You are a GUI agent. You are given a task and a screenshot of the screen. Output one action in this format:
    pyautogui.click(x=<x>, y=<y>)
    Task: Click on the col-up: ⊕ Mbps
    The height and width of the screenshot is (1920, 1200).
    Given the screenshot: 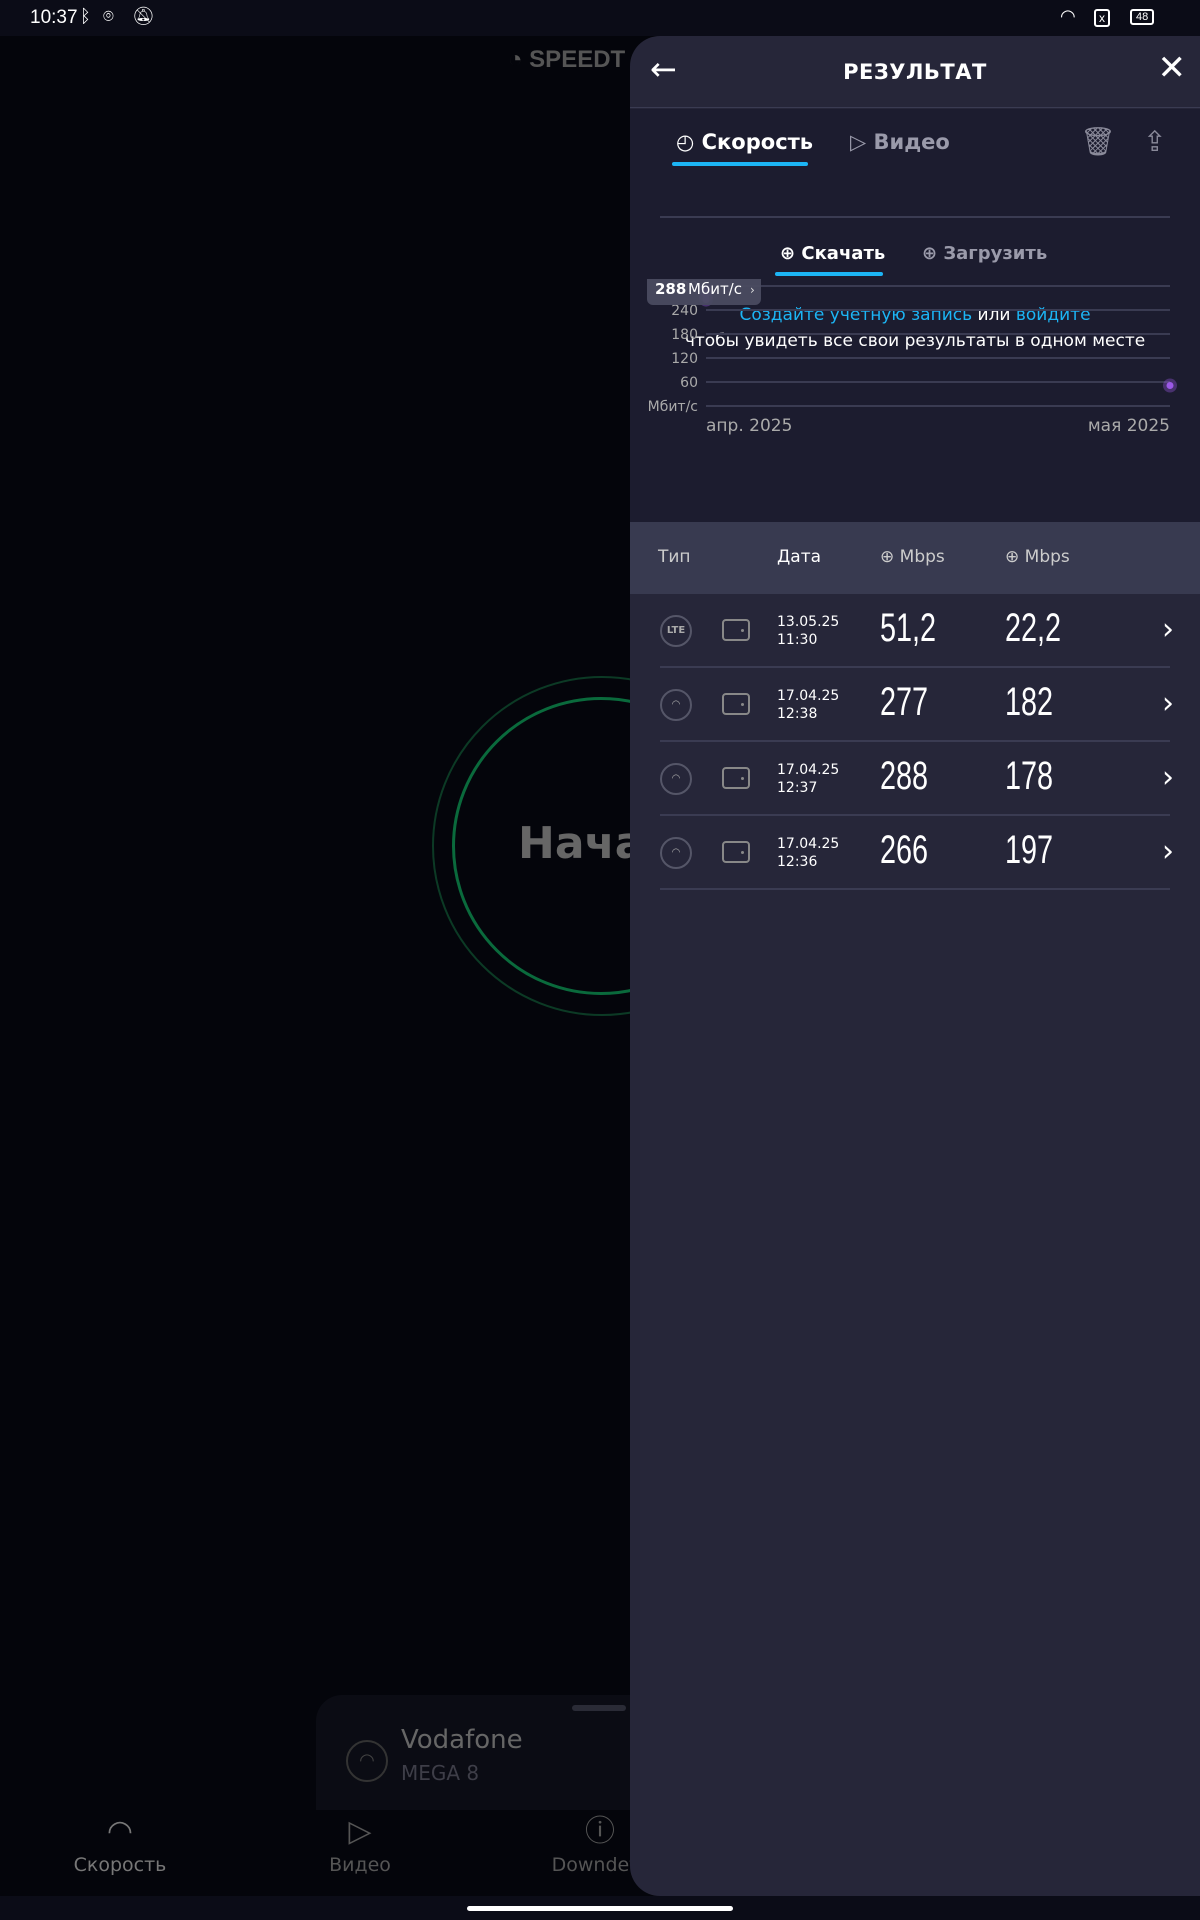 What is the action you would take?
    pyautogui.click(x=1037, y=557)
    